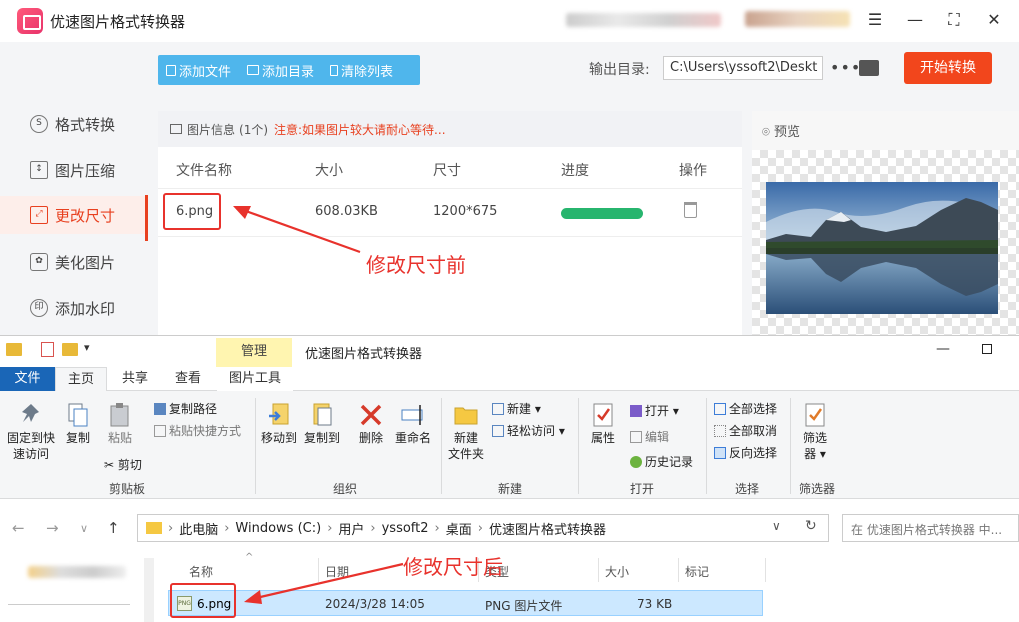  What do you see at coordinates (201, 571) in the screenshot?
I see `col-name: 名称` at bounding box center [201, 571].